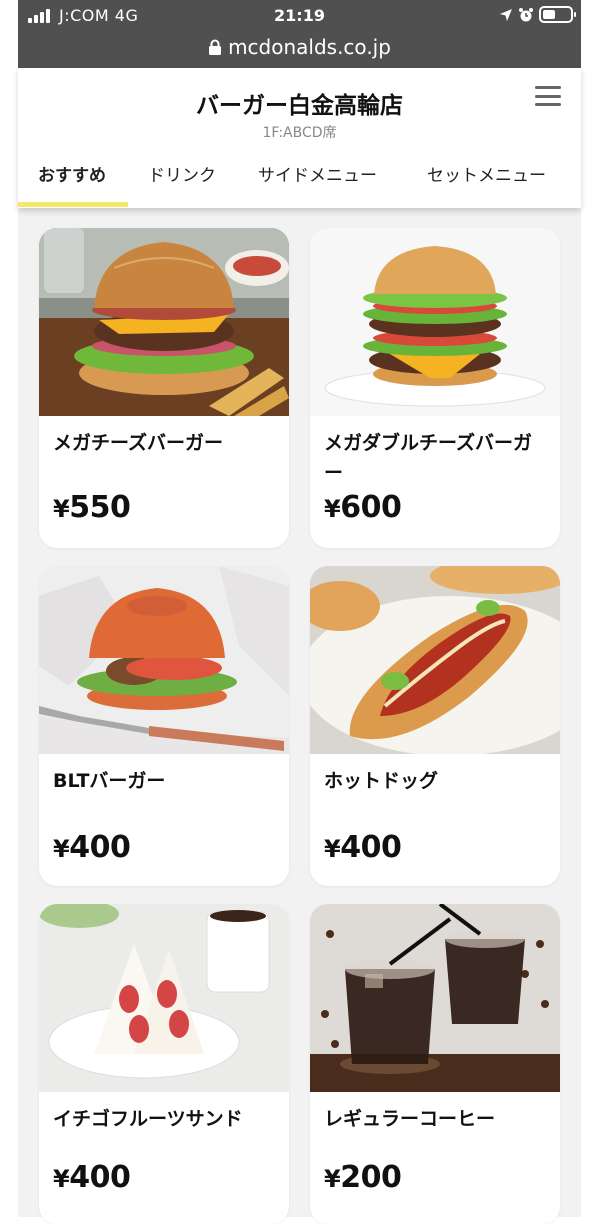 Image resolution: width=603 pixels, height=1224 pixels. What do you see at coordinates (215, 47) in the screenshot?
I see `lock-icon` at bounding box center [215, 47].